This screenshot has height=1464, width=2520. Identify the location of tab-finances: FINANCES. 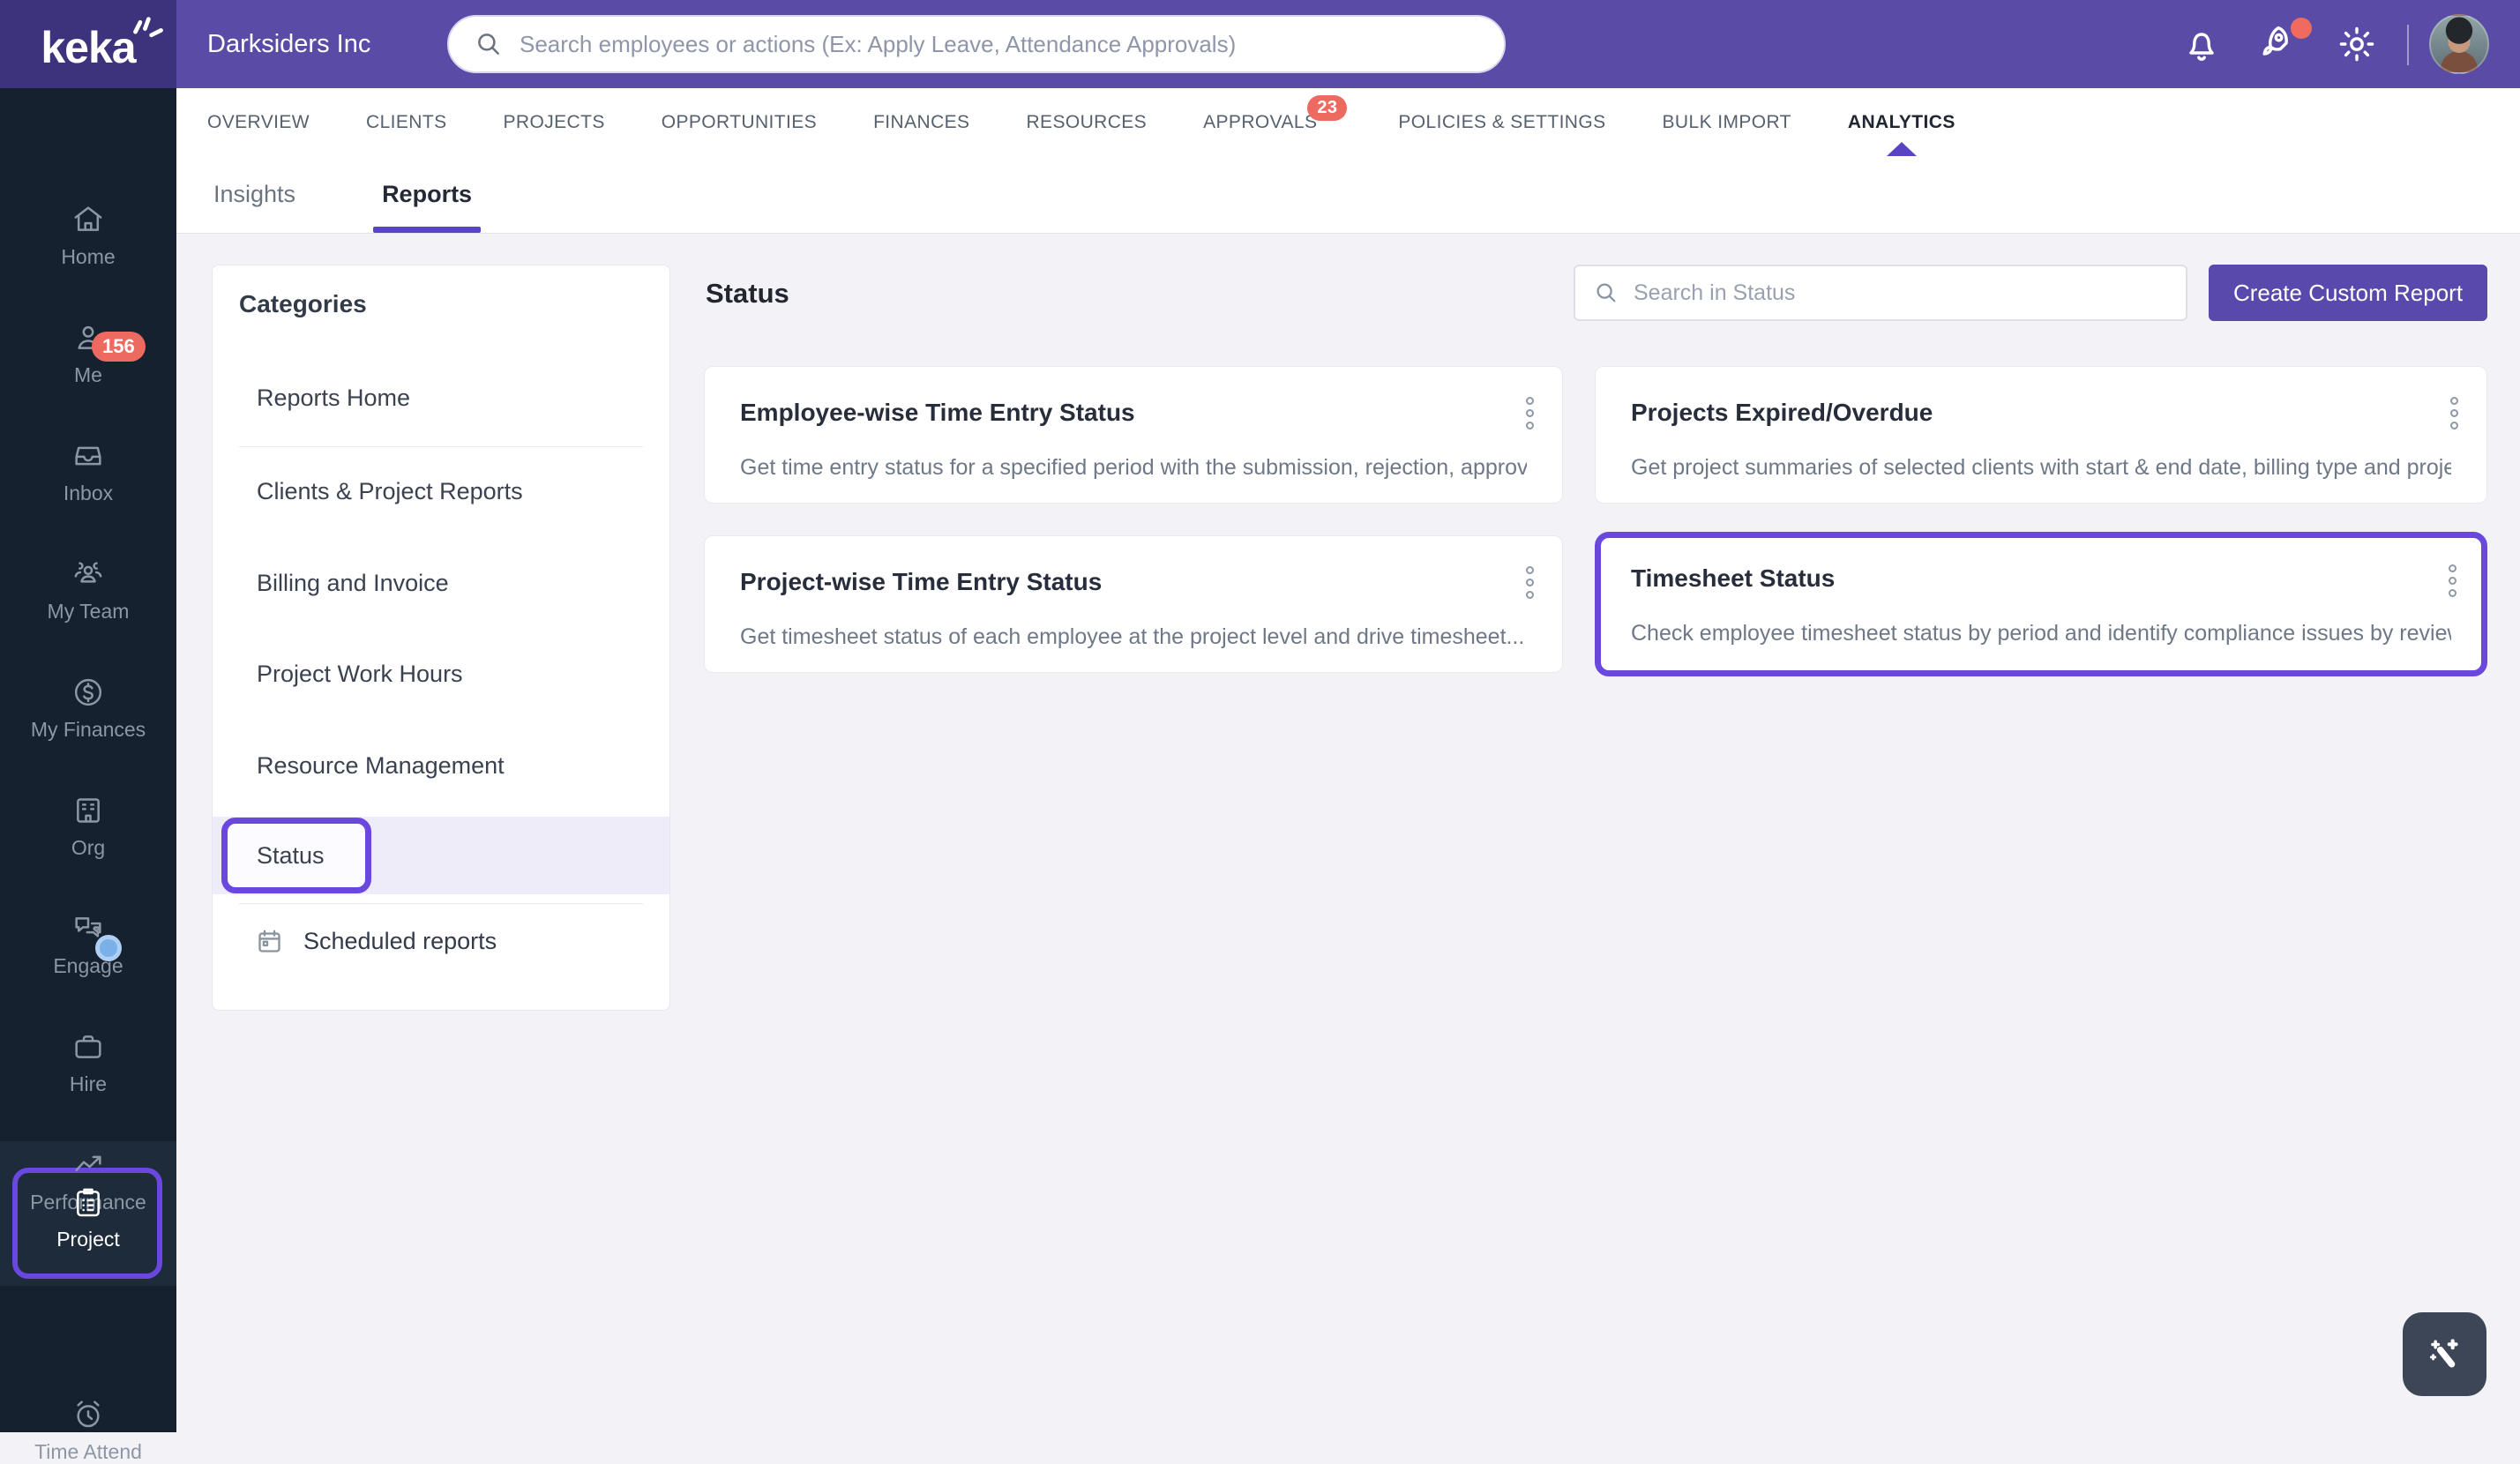
(921, 122).